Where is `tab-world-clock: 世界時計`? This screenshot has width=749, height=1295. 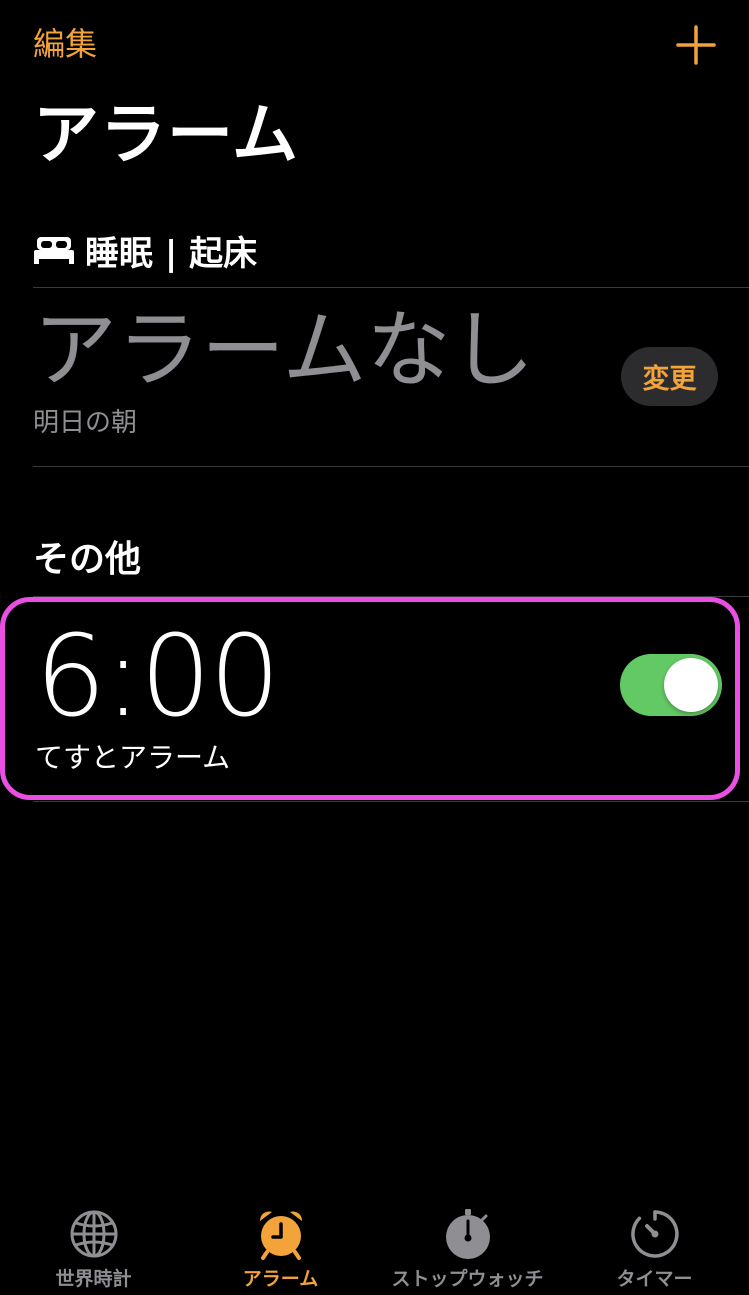 tab-world-clock: 世界時計 is located at coordinates (93, 1245).